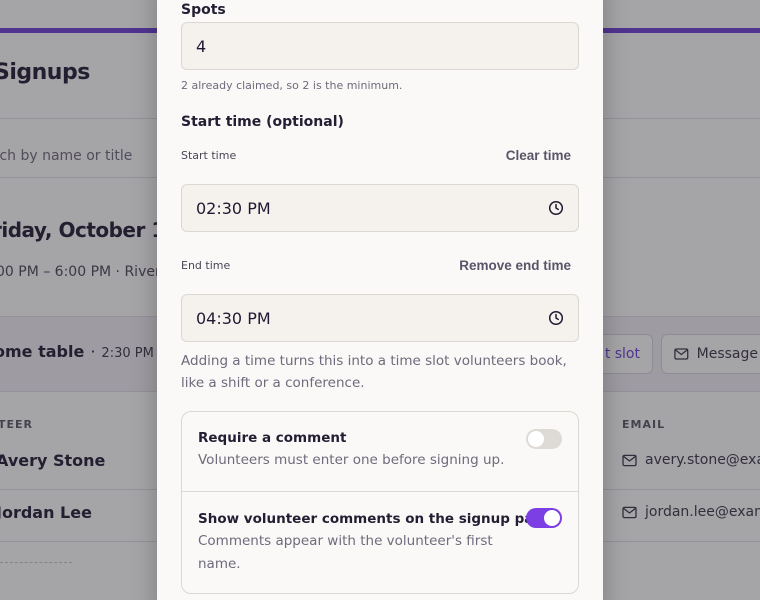 The height and width of the screenshot is (600, 760). Describe the element at coordinates (262, 122) in the screenshot. I see `start-time-section-title: Start time (optional)` at that location.